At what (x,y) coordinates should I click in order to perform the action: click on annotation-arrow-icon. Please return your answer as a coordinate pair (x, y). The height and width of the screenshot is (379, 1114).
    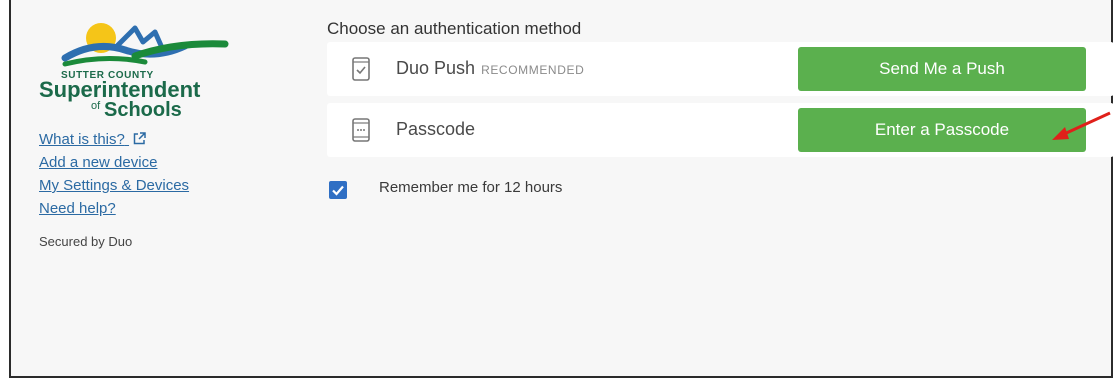
    Looking at the image, I should click on (1081, 125).